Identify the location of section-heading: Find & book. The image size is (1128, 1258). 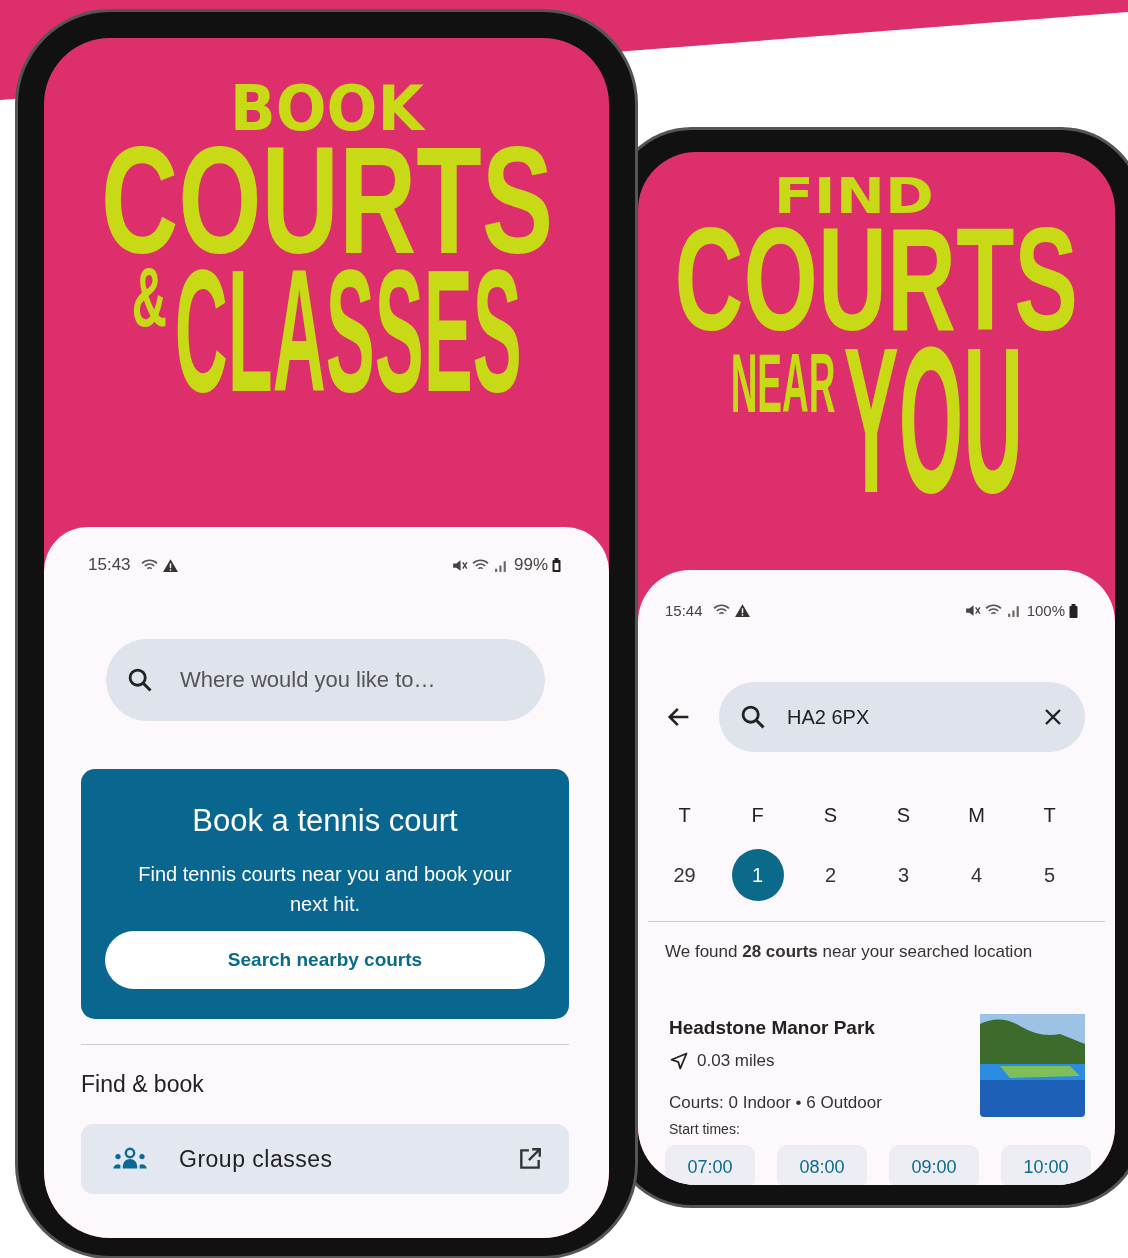
(143, 1084).